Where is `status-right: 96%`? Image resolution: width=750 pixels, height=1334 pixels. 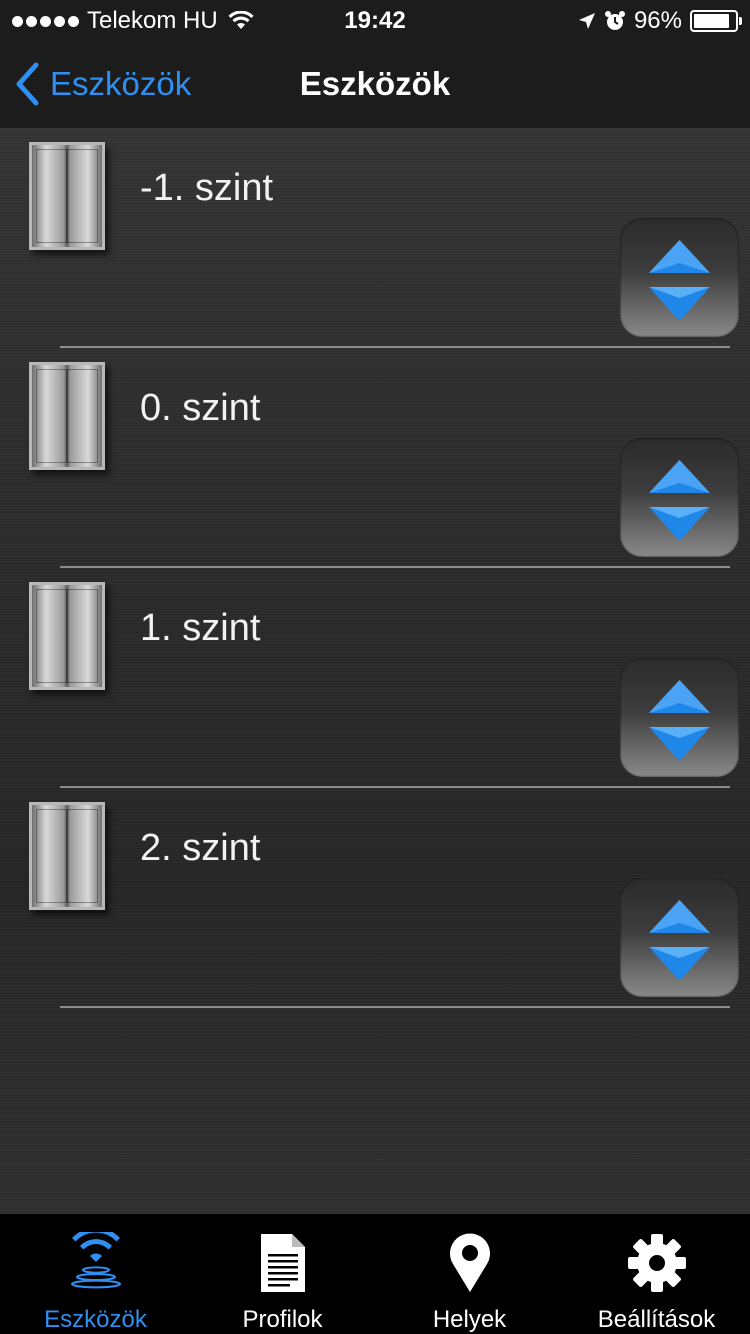 status-right: 96% is located at coordinates (660, 21).